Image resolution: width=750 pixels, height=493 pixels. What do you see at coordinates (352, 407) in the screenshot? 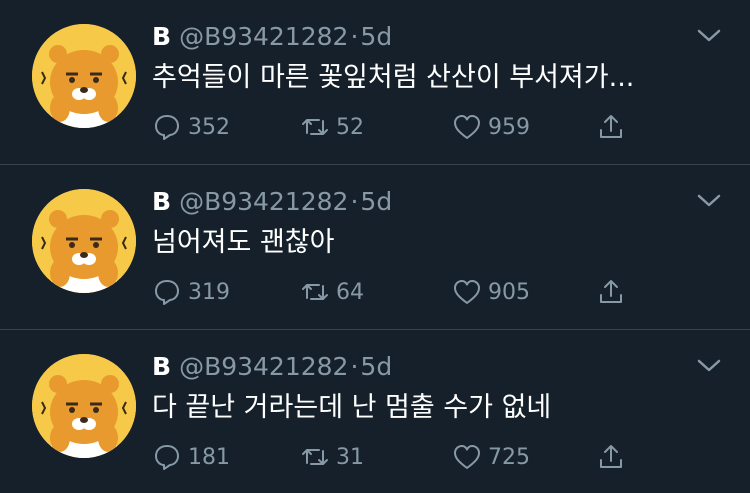
I see `tweet-text: 다 끝난 거라는데 난 멈출 수가 없네` at bounding box center [352, 407].